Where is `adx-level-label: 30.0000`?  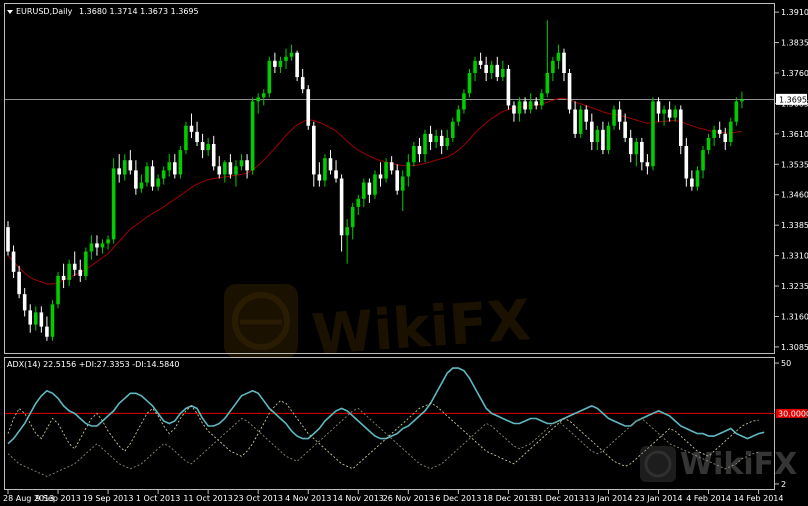
adx-level-label: 30.0000 is located at coordinates (793, 413).